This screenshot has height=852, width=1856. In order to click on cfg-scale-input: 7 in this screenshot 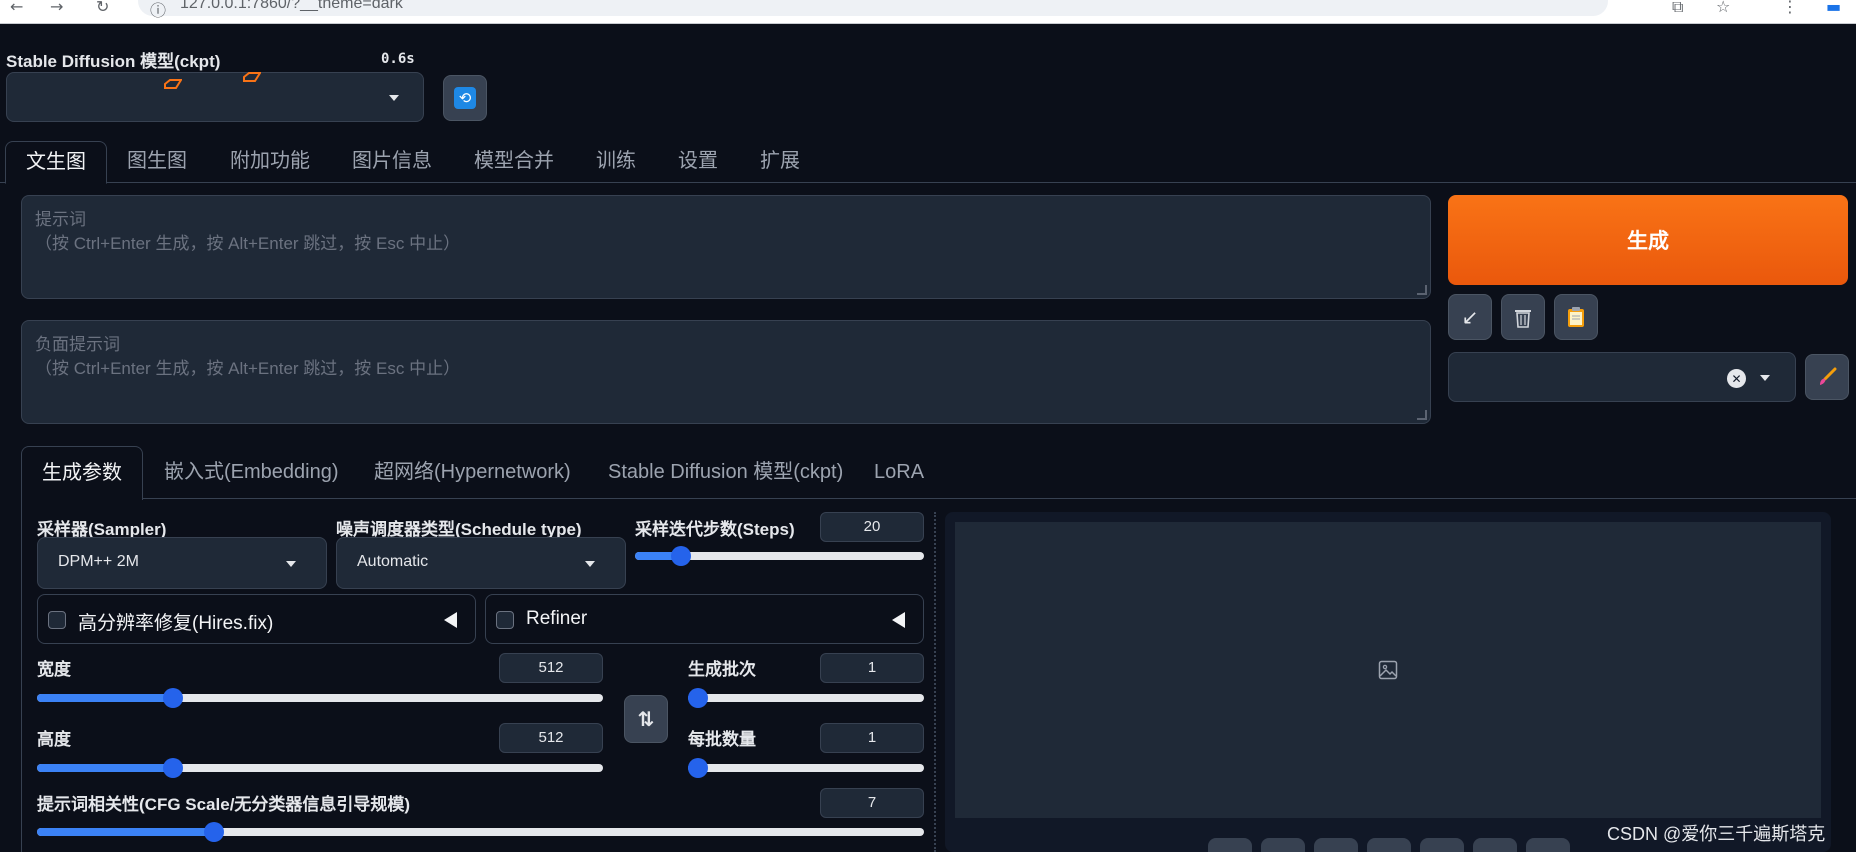, I will do `click(872, 803)`.